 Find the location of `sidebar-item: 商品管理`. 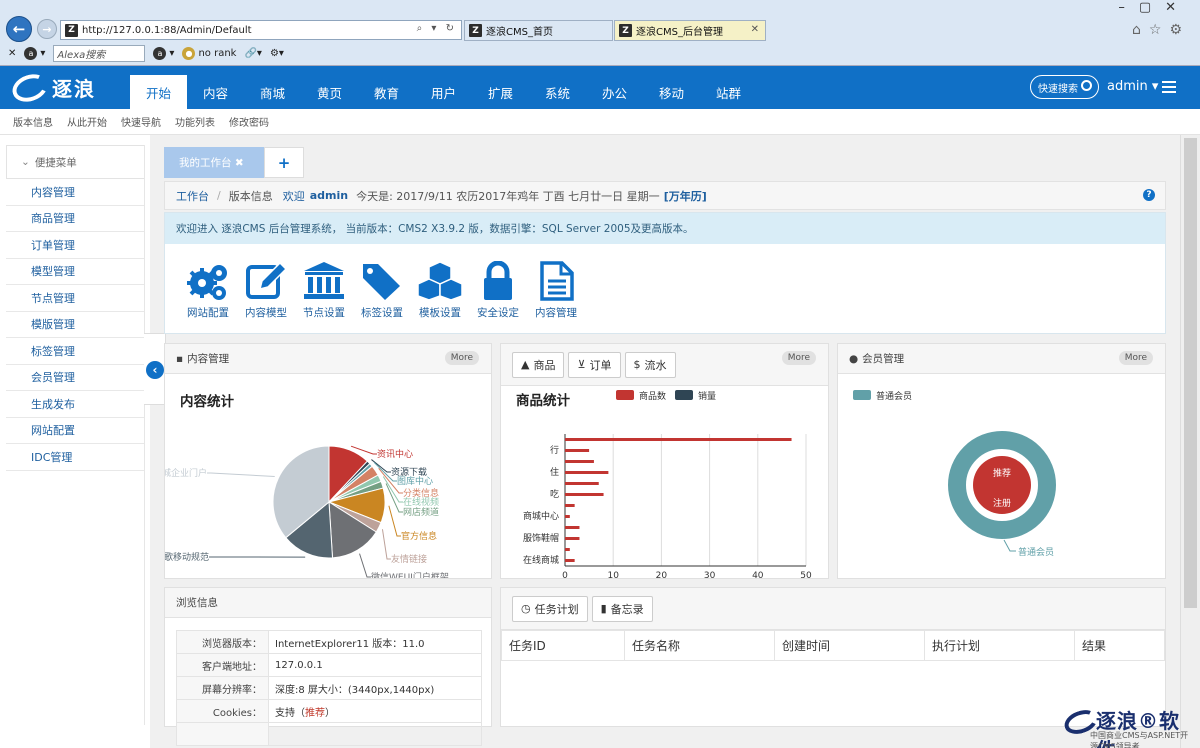

sidebar-item: 商品管理 is located at coordinates (75, 219).